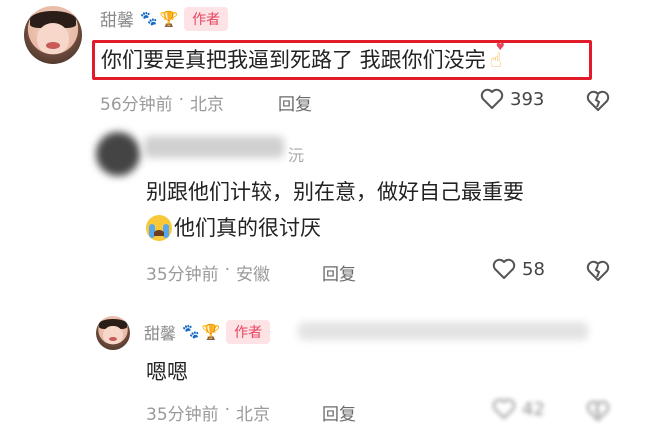 This screenshot has height=440, width=660. Describe the element at coordinates (118, 154) in the screenshot. I see `blurred-avatar` at that location.